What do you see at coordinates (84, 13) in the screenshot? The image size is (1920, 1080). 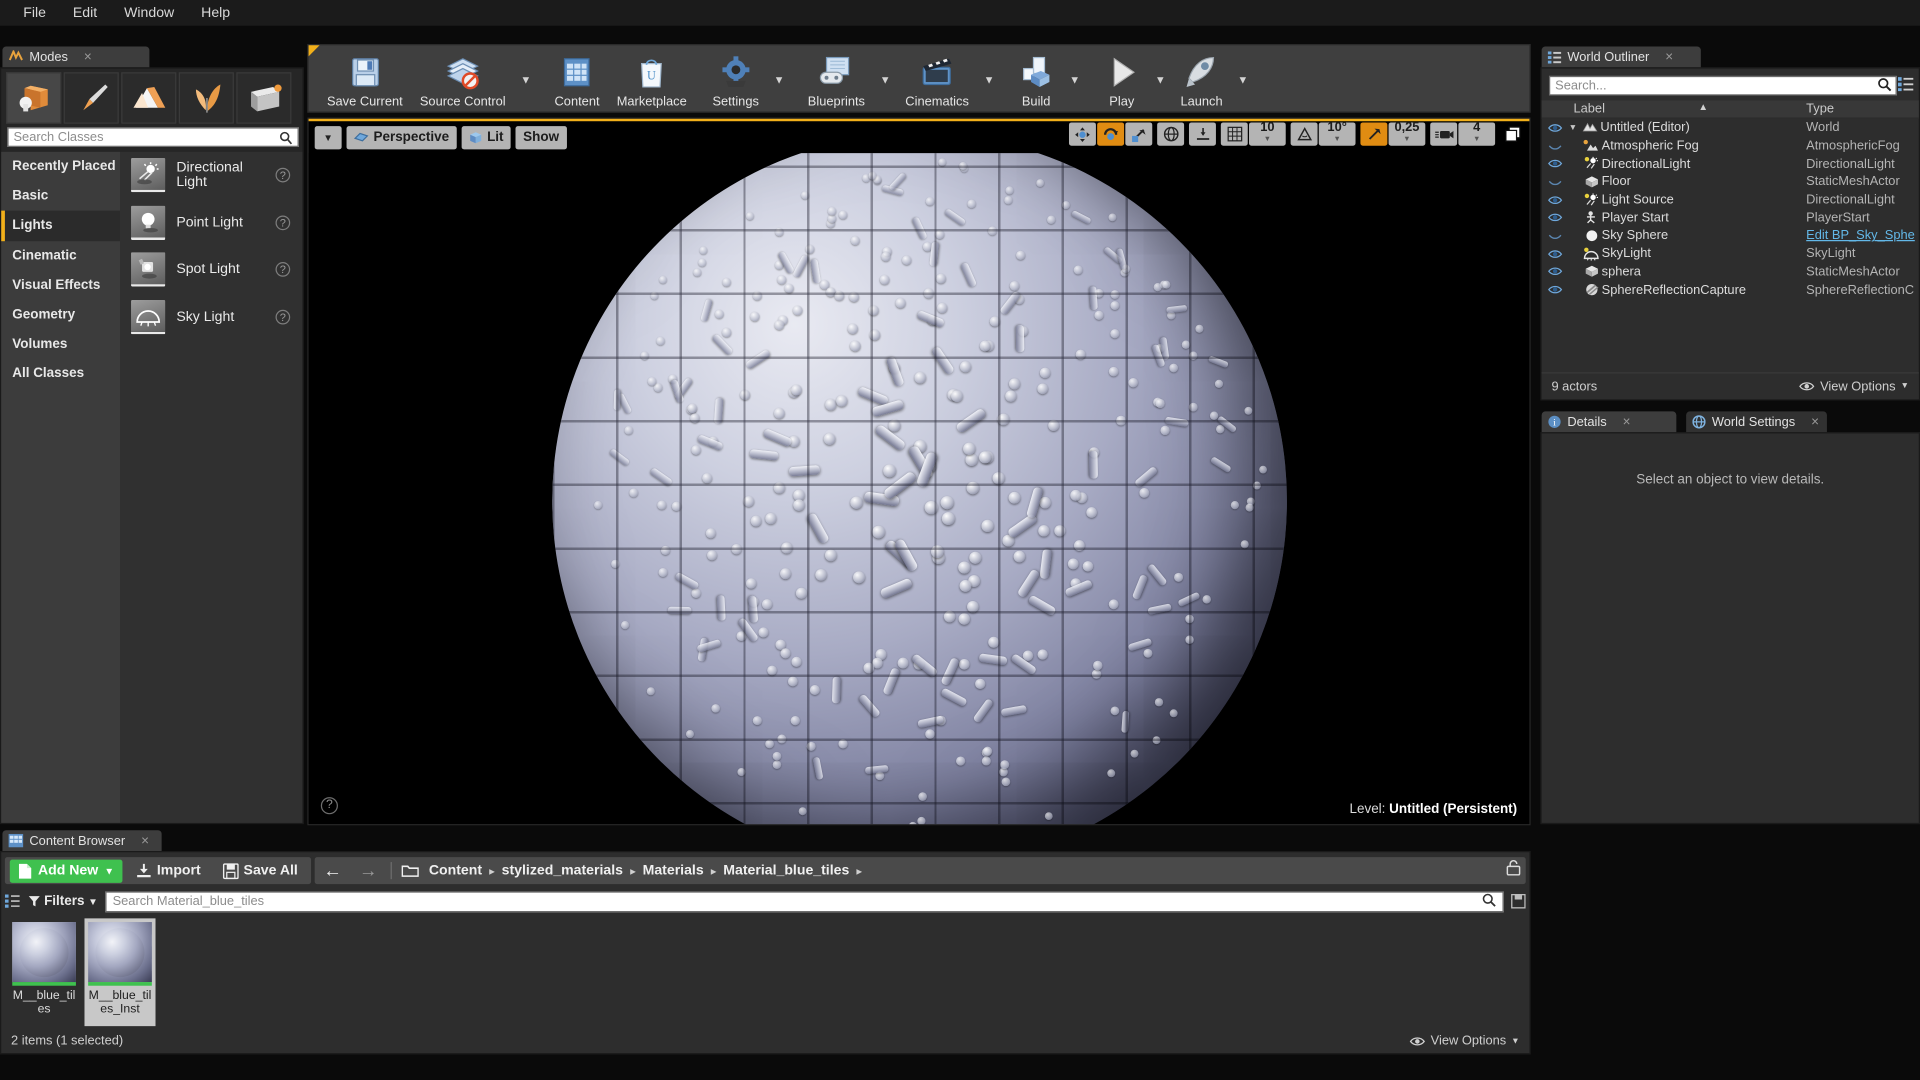 I see `menu-edit: Edit` at bounding box center [84, 13].